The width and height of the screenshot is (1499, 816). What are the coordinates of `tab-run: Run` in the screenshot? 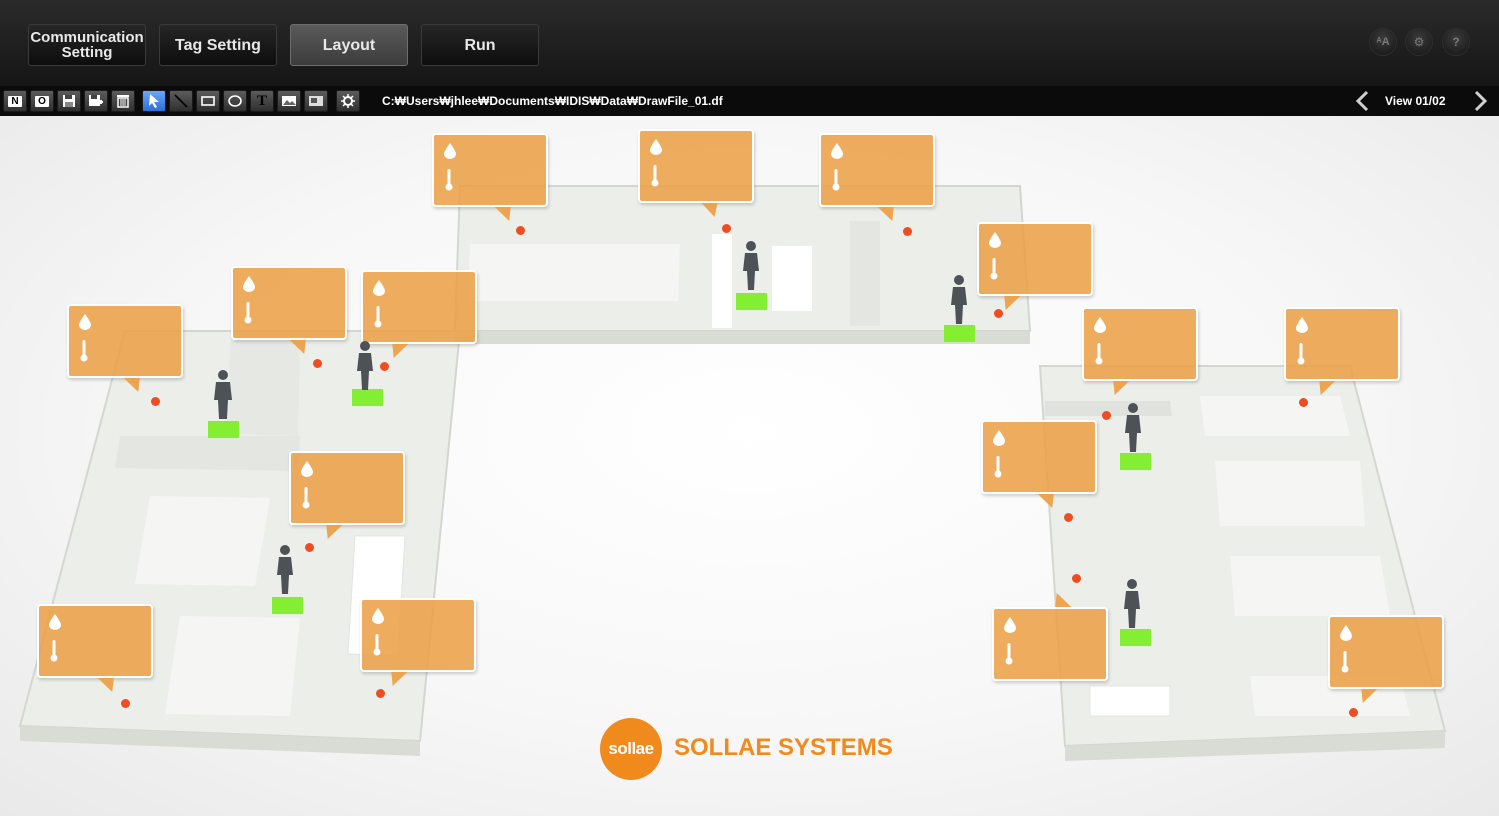 It's located at (480, 45).